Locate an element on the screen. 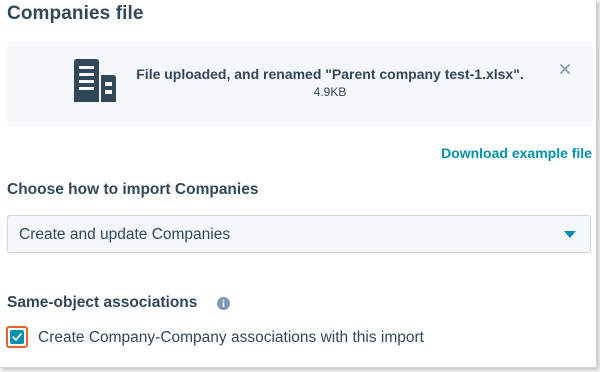  checkmark-icon is located at coordinates (17, 337).